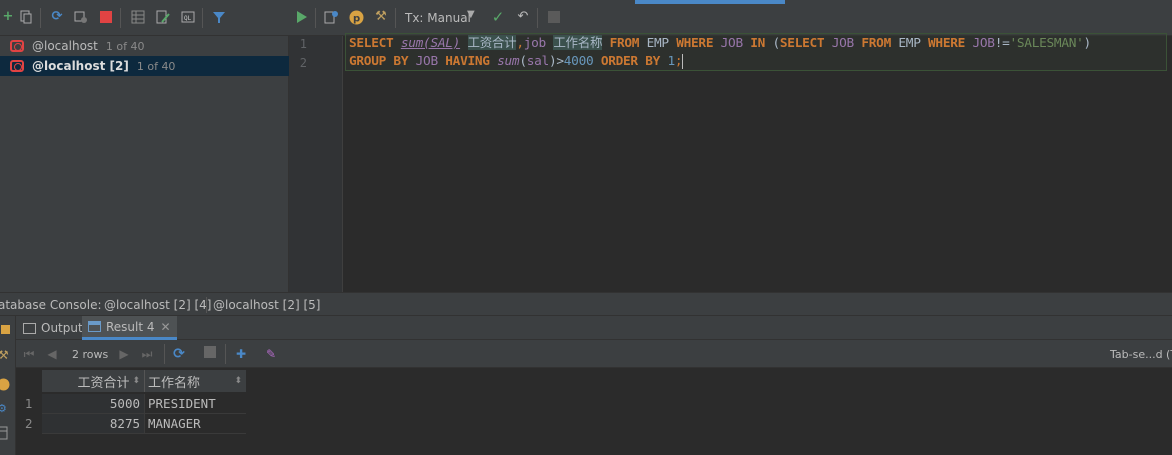 The height and width of the screenshot is (455, 1172). What do you see at coordinates (271, 354) in the screenshot?
I see `compare-icon: ✎` at bounding box center [271, 354].